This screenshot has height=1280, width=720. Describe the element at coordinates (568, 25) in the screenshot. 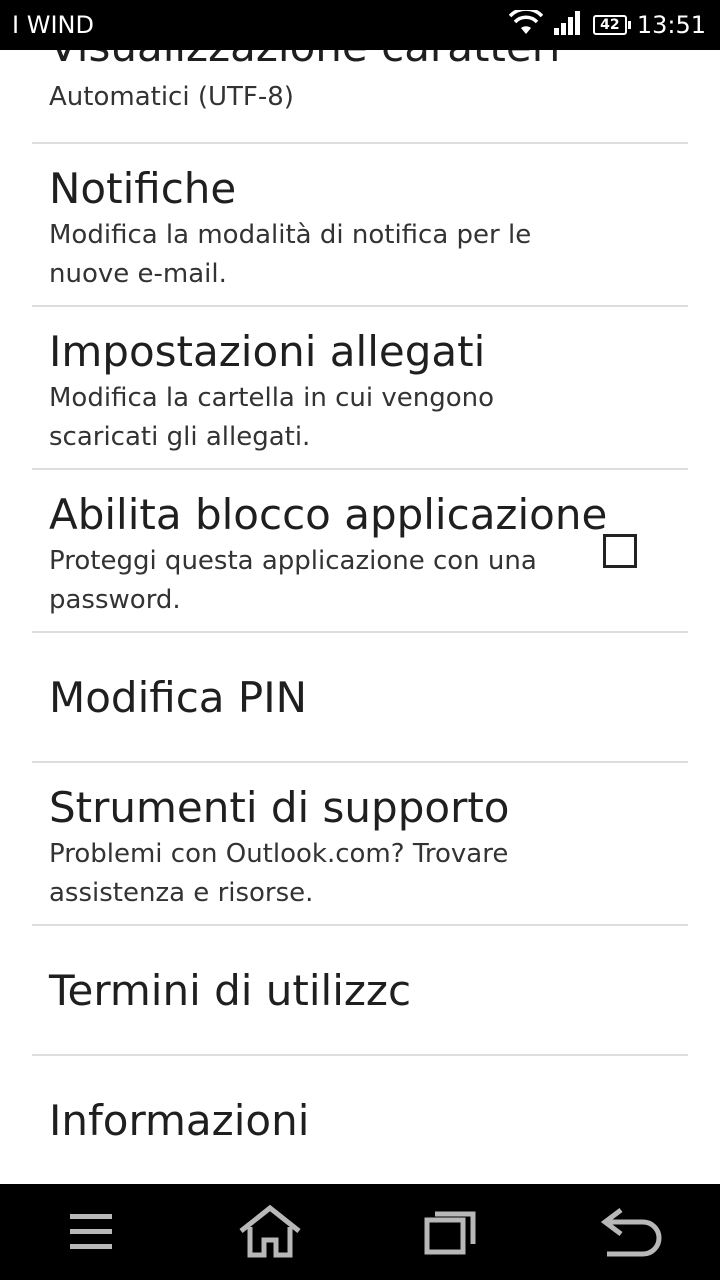

I see `signal-icon` at that location.